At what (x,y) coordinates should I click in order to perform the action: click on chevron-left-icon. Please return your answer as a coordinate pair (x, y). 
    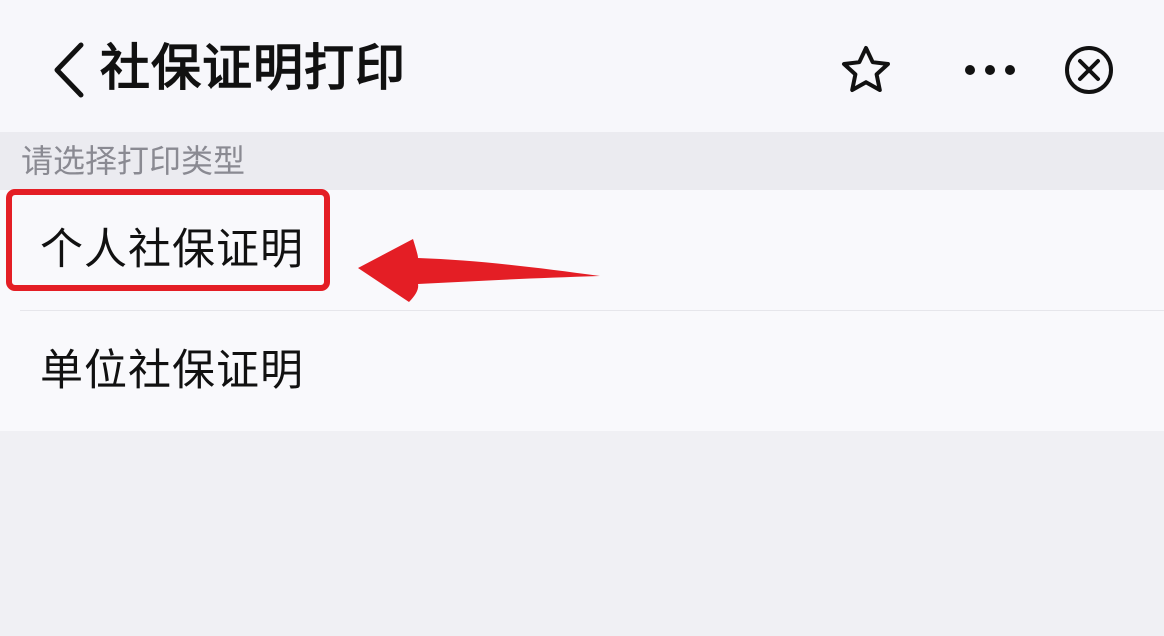
    Looking at the image, I should click on (69, 70).